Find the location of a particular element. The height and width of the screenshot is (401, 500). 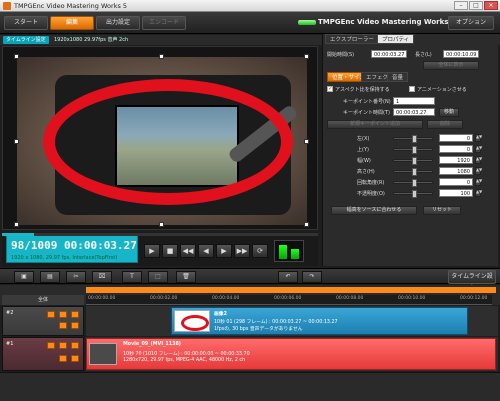

reset-button: リセット is located at coordinates (442, 210).